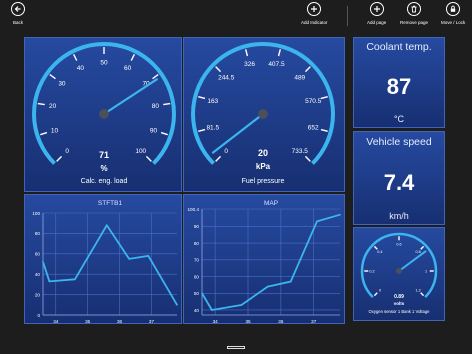 The image size is (472, 354). Describe the element at coordinates (103, 168) in the screenshot. I see `gauge-unit: %` at that location.